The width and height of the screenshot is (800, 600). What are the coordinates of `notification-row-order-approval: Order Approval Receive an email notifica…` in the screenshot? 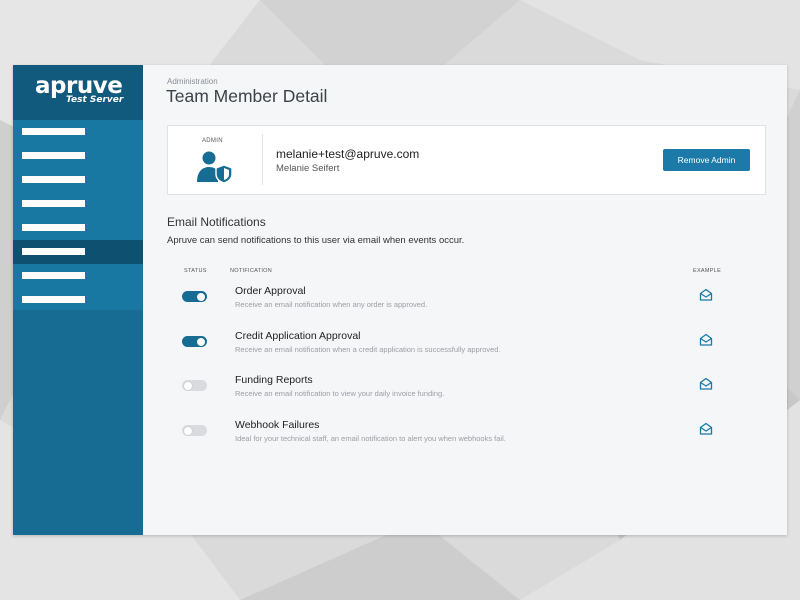 It's located at (465, 305).